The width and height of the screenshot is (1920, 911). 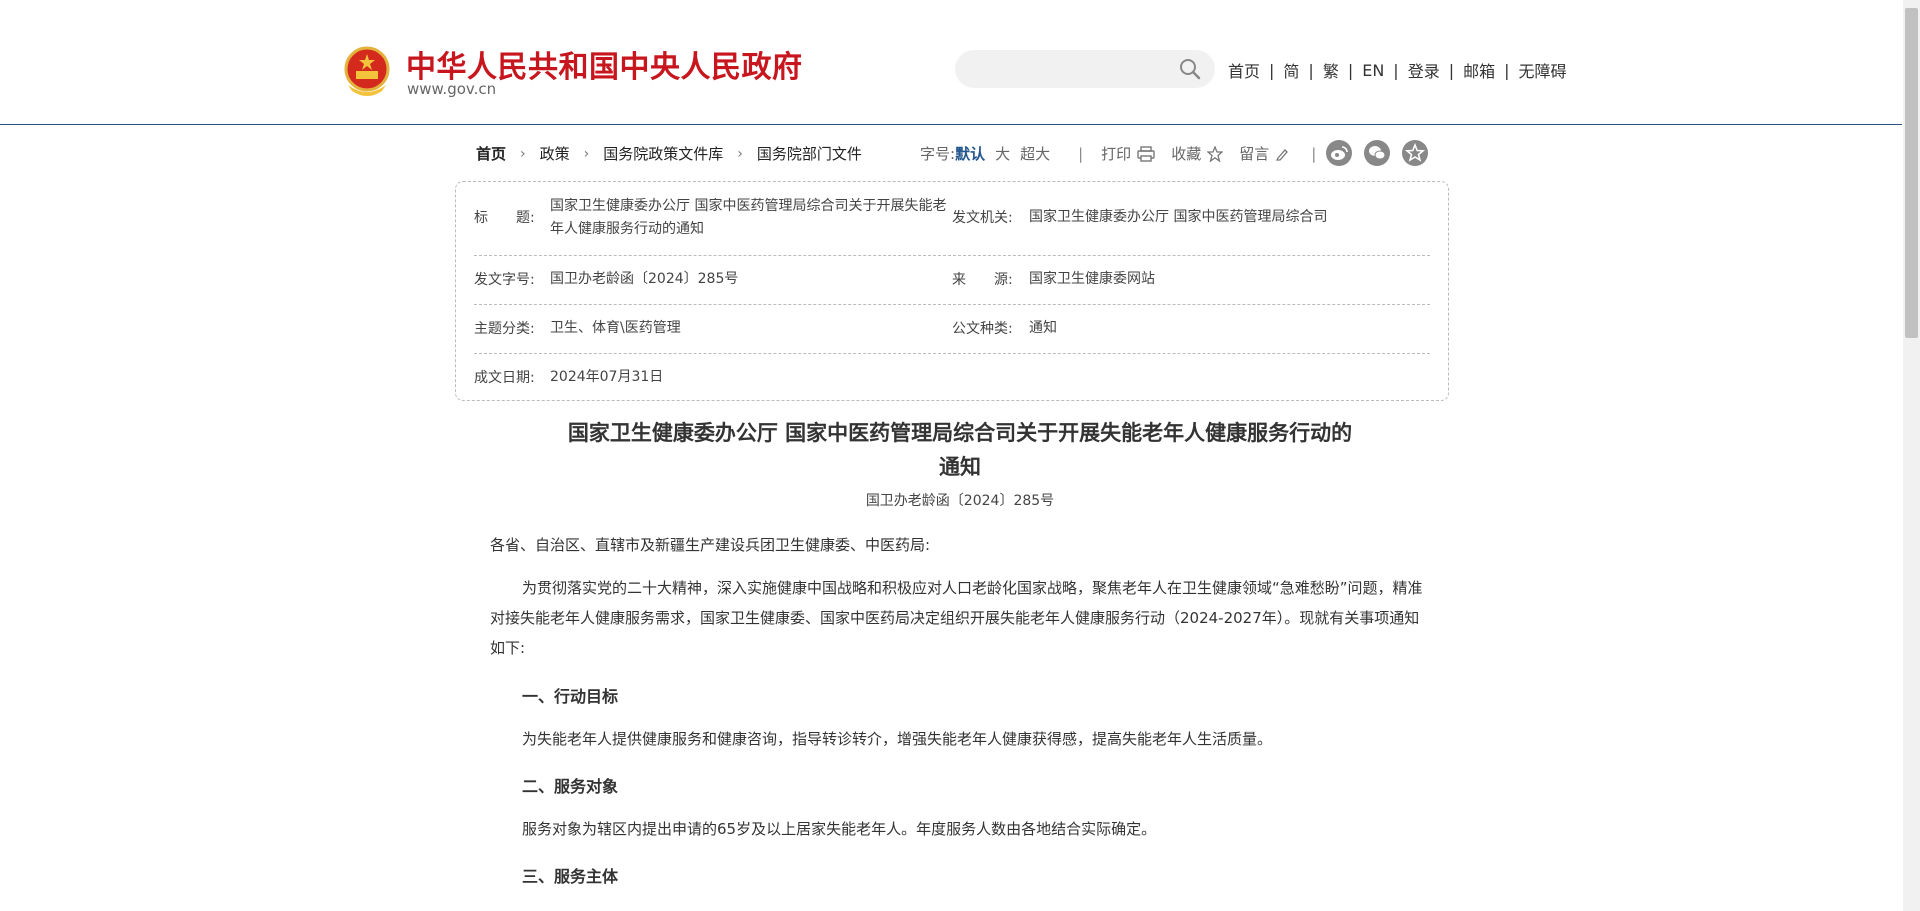 I want to click on print-button: 打印, so click(x=1128, y=153).